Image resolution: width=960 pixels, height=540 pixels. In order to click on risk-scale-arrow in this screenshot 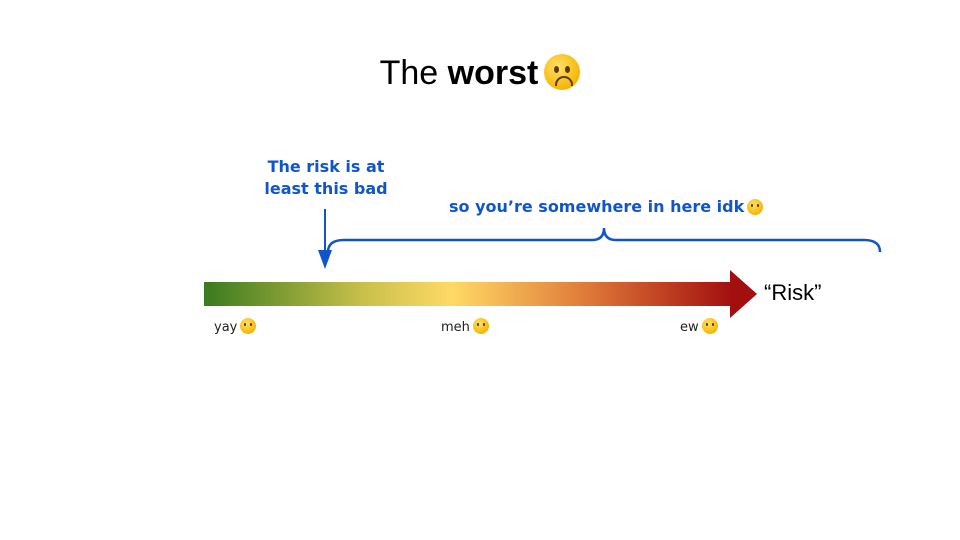, I will do `click(480, 294)`.